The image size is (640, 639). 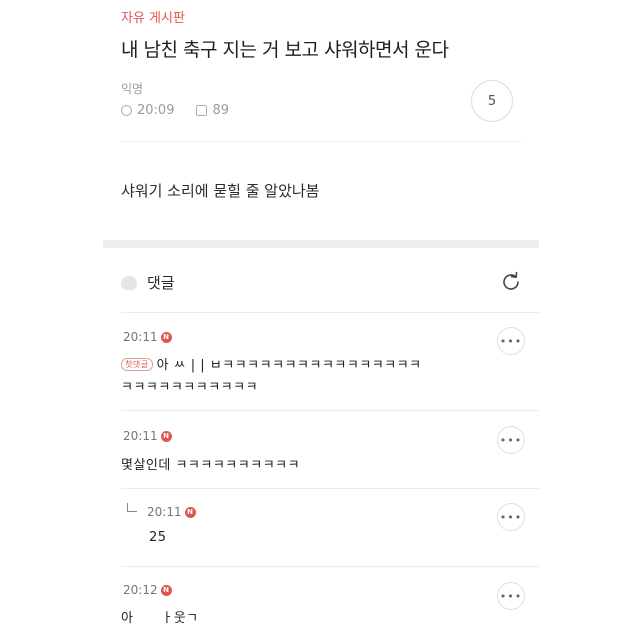 What do you see at coordinates (132, 89) in the screenshot?
I see `post-author: 익명` at bounding box center [132, 89].